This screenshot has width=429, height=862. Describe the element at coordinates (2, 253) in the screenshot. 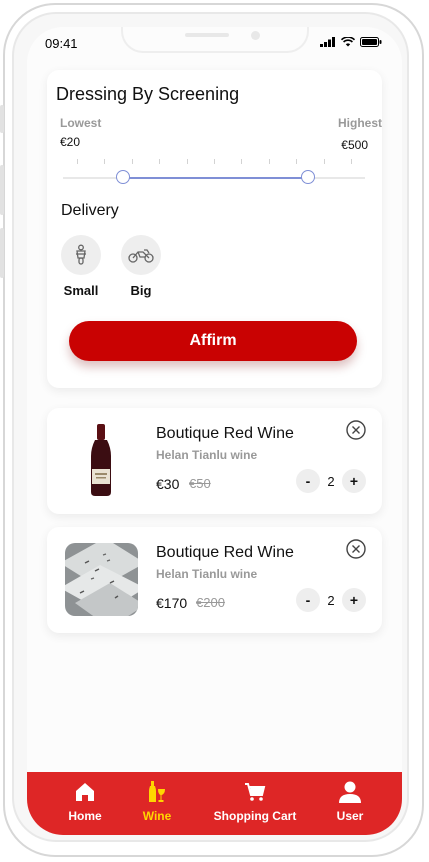

I see `volume-down-button` at that location.